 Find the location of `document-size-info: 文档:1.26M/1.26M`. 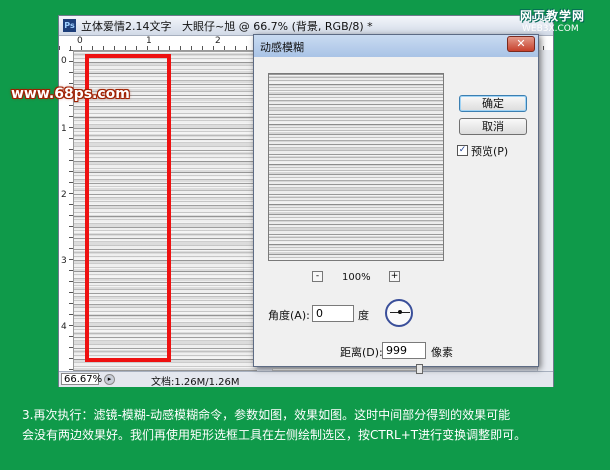

document-size-info: 文档:1.26M/1.26M is located at coordinates (195, 382).